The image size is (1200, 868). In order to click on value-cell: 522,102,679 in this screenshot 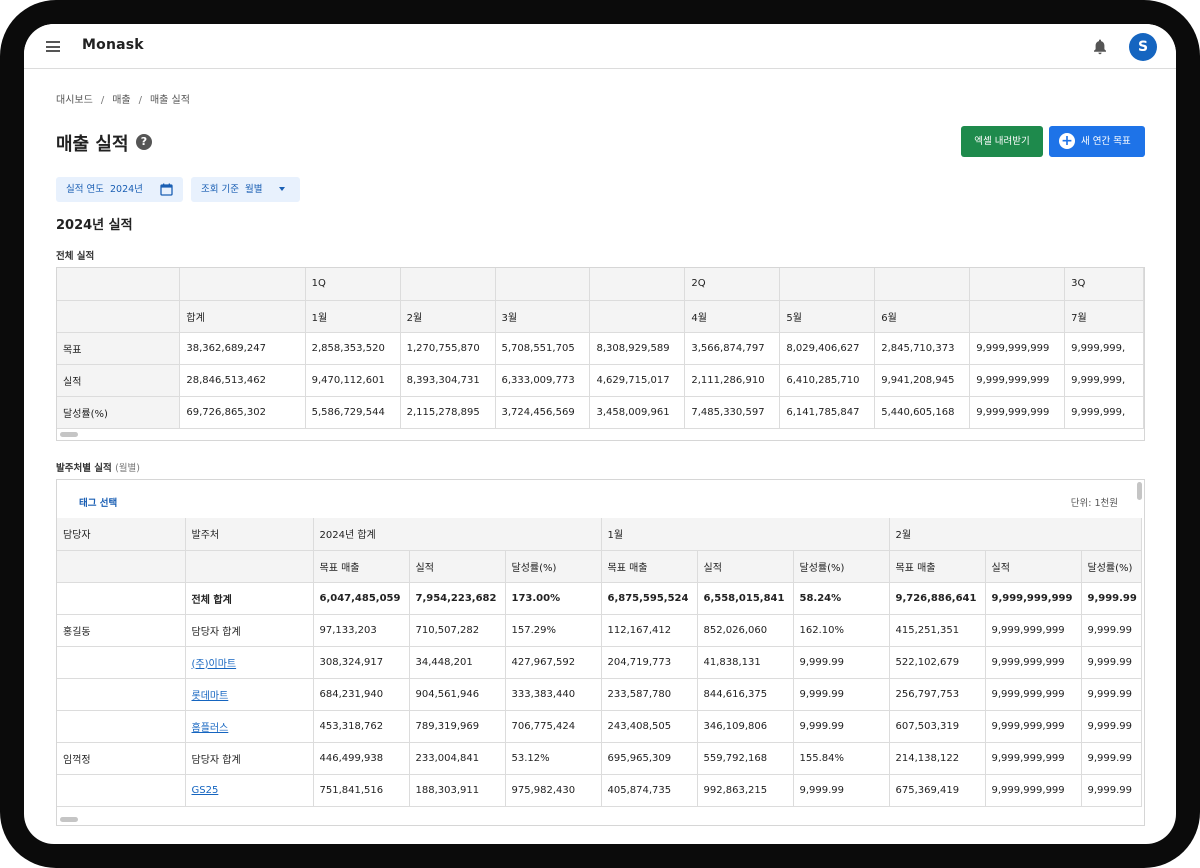, I will do `click(937, 662)`.